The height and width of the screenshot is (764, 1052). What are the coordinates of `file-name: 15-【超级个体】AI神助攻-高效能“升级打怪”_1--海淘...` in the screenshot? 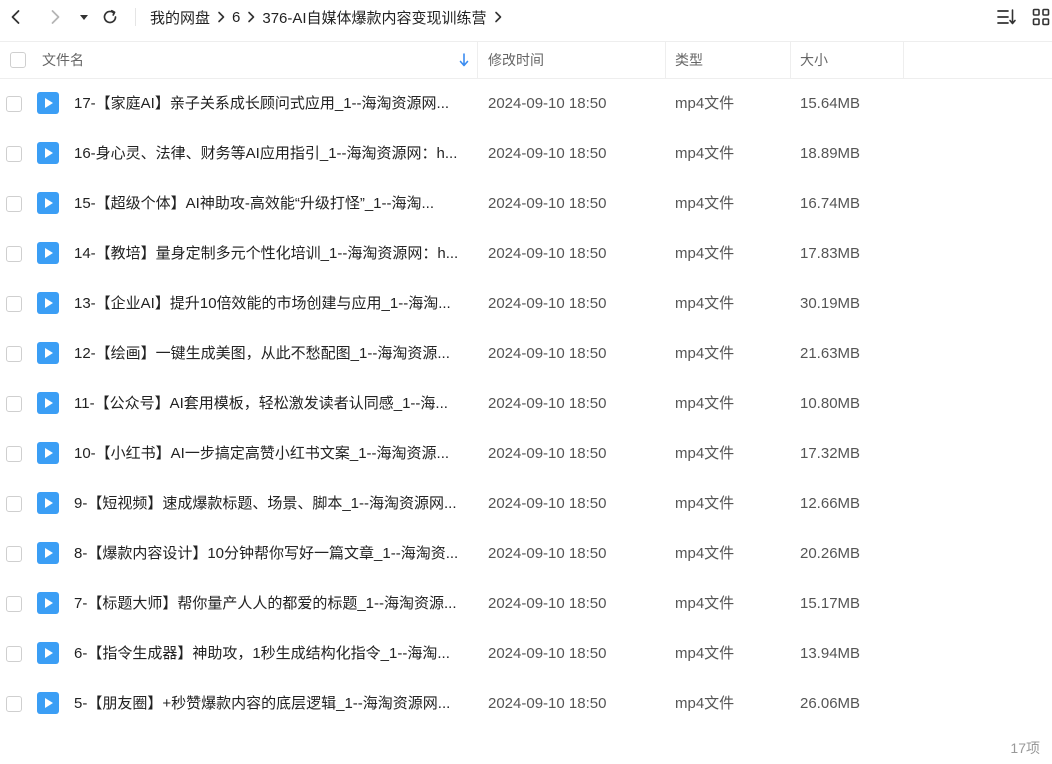 It's located at (271, 204).